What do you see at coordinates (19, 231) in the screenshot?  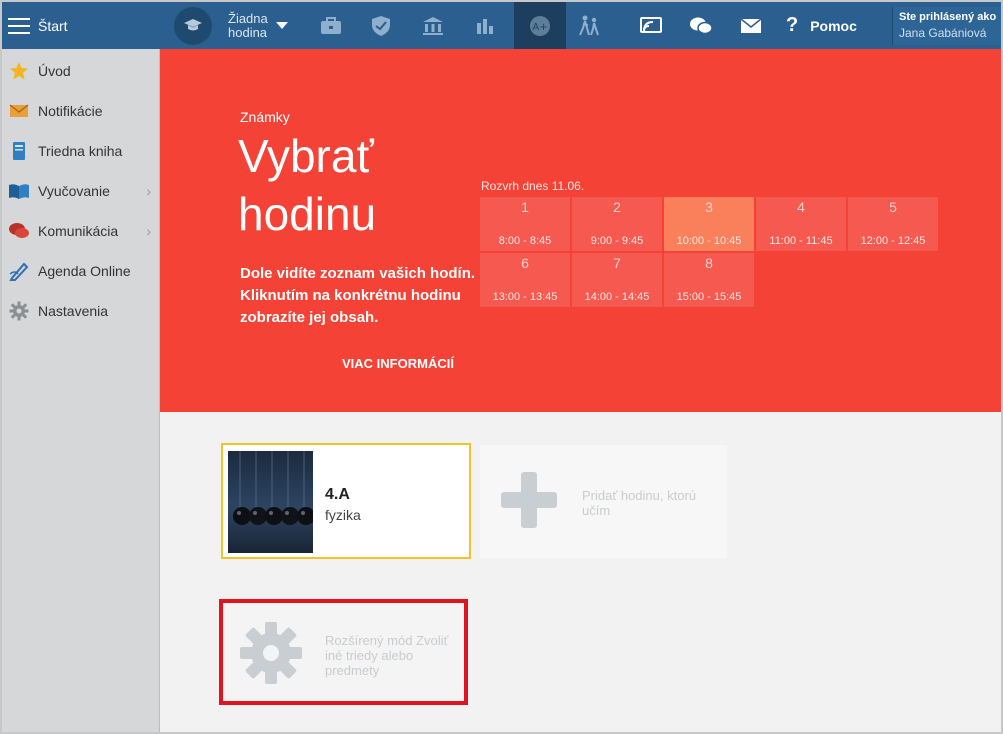 I see `chat-icon` at bounding box center [19, 231].